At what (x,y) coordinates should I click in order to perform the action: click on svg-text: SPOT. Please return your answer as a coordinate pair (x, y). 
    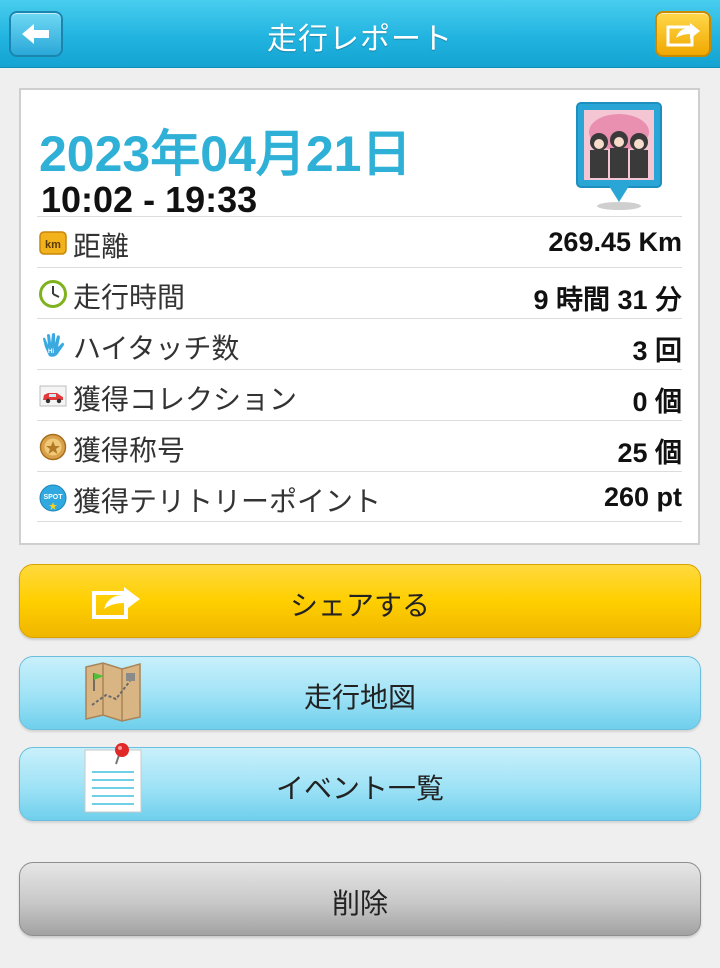
    Looking at the image, I should click on (53, 497).